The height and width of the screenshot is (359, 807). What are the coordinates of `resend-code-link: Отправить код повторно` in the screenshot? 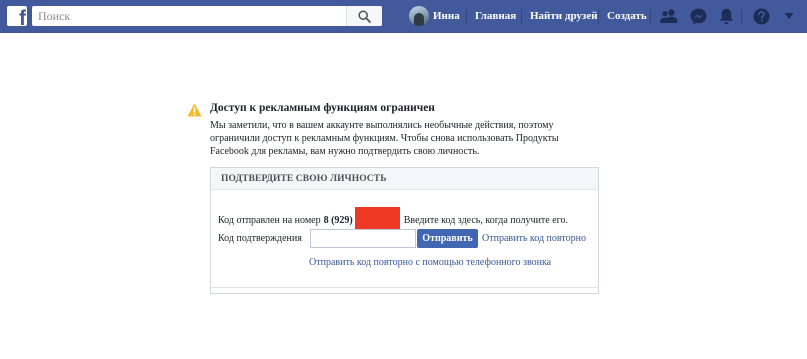 It's located at (534, 238).